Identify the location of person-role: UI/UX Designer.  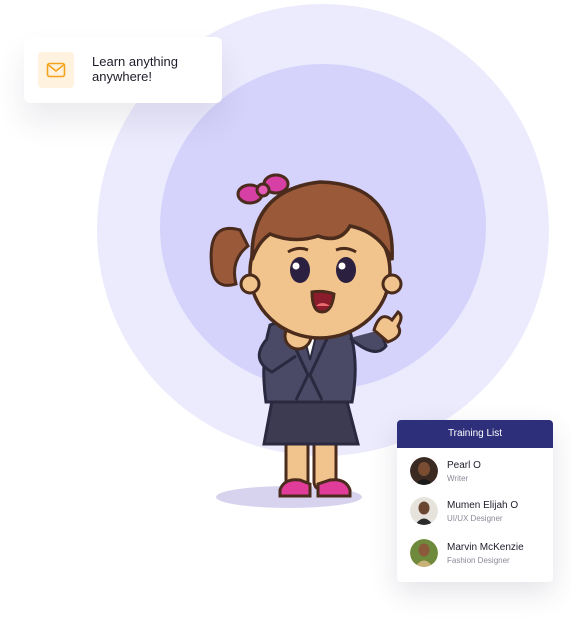
(475, 518).